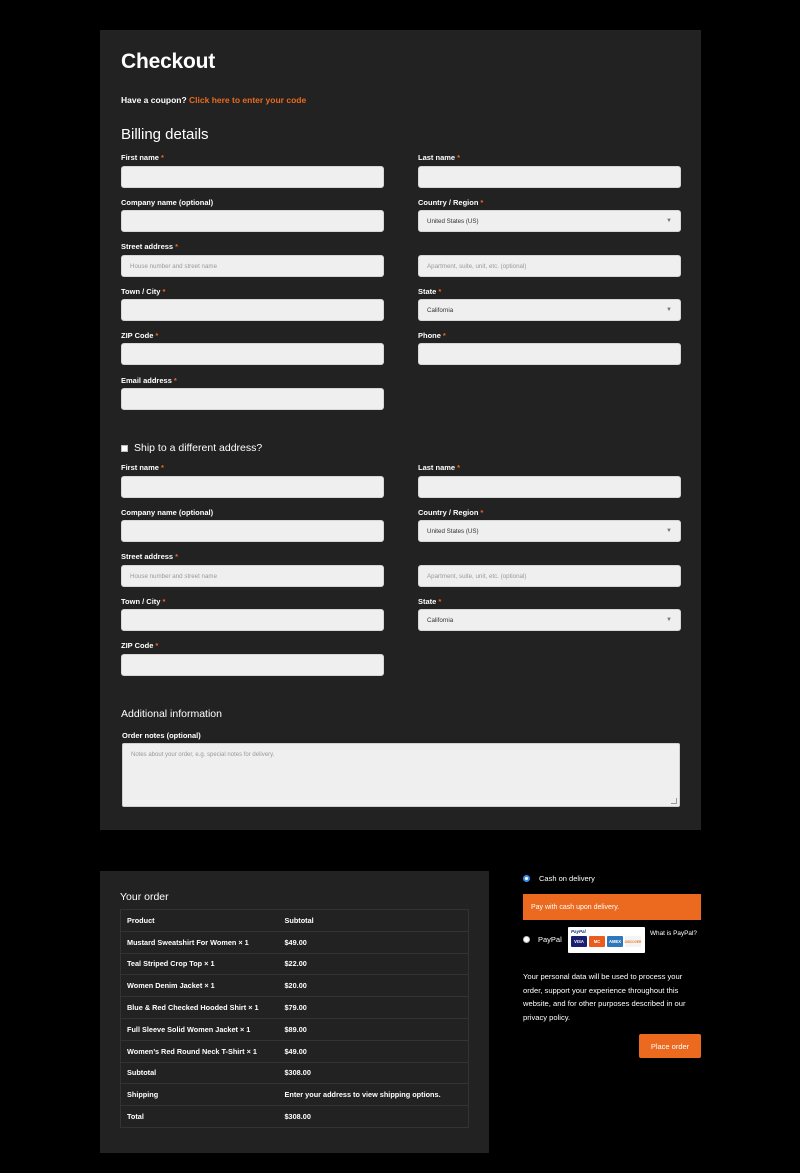  I want to click on subtotal-row: Subtotal $308.00, so click(294, 1072).